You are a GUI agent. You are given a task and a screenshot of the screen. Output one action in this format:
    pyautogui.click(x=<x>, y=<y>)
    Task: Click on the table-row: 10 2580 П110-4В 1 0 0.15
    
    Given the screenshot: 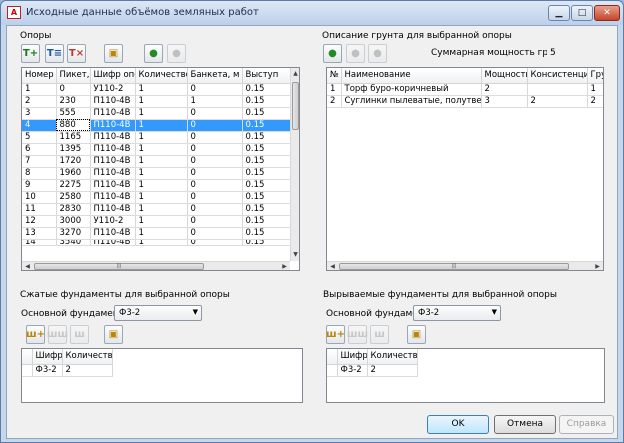 What is the action you would take?
    pyautogui.click(x=157, y=197)
    